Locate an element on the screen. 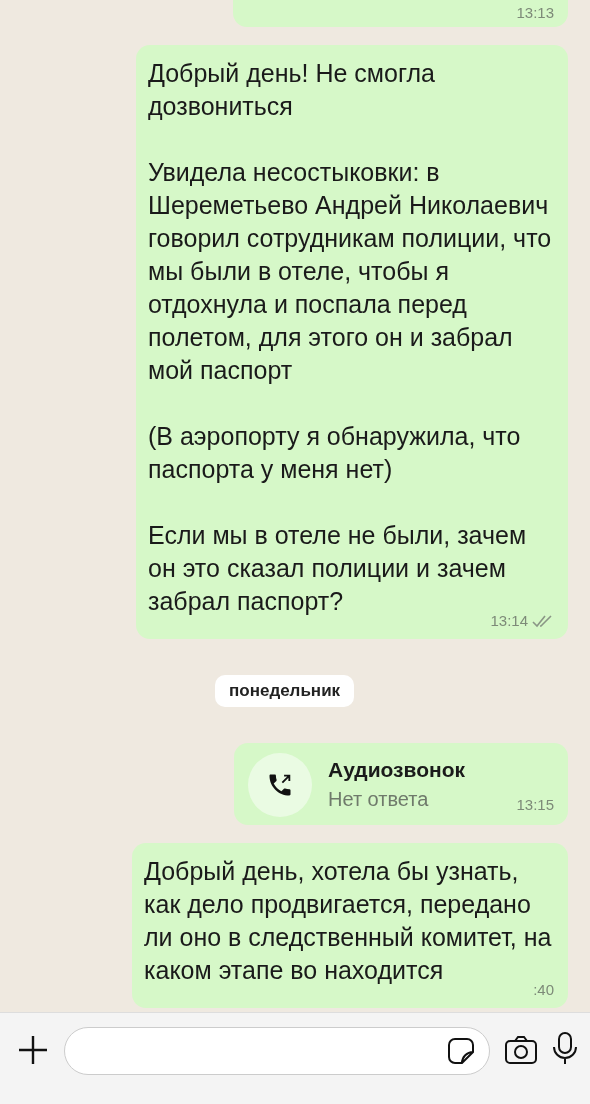 This screenshot has width=590, height=1104. message-text: Добрый день! Не смогла дозвониться is located at coordinates (292, 90).